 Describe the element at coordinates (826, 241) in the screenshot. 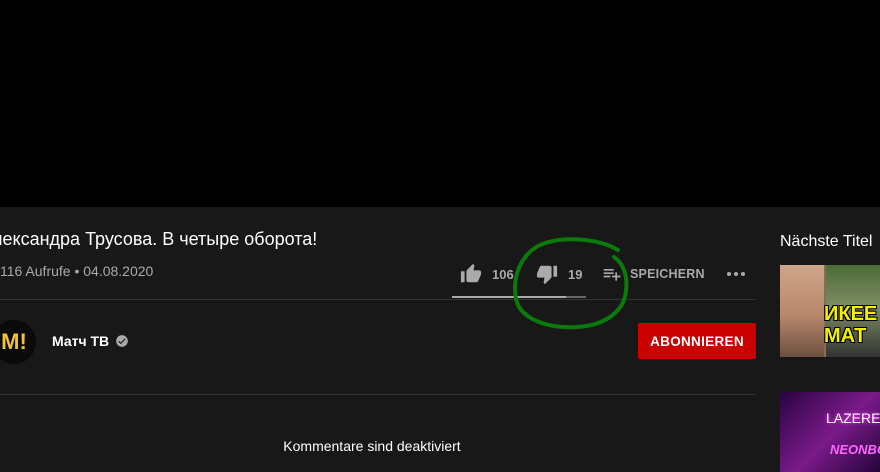

I see `up-next-heading: Nächste Titel` at that location.